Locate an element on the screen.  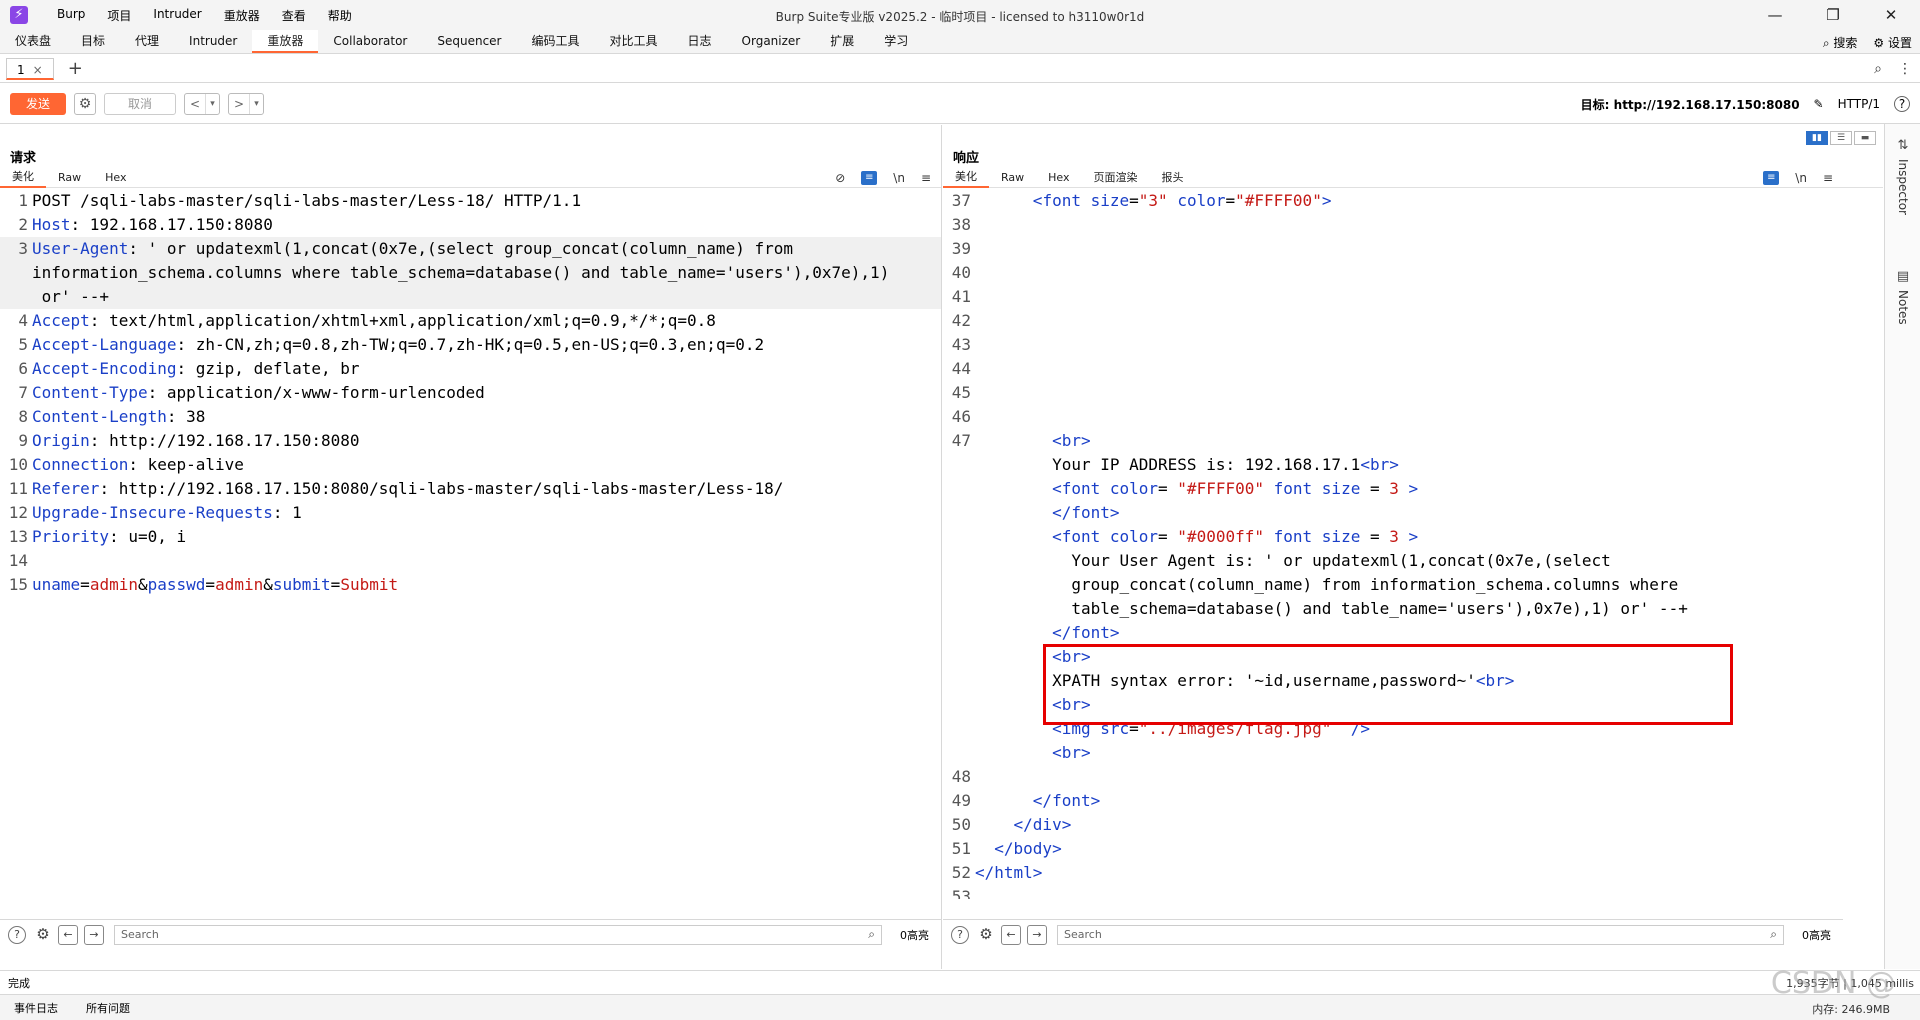
global-settings-button: ⚙ 设置 is located at coordinates (1892, 42).